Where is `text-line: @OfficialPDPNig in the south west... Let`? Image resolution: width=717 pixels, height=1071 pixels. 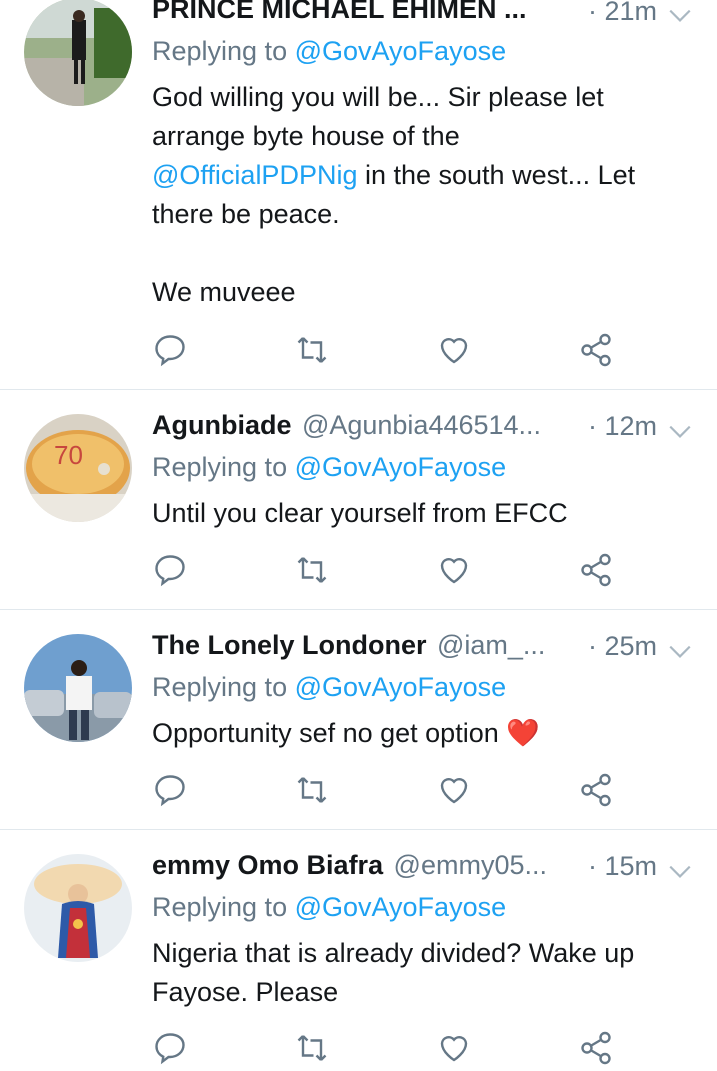
text-line: @OfficialPDPNig in the south west... Let is located at coordinates (422, 175).